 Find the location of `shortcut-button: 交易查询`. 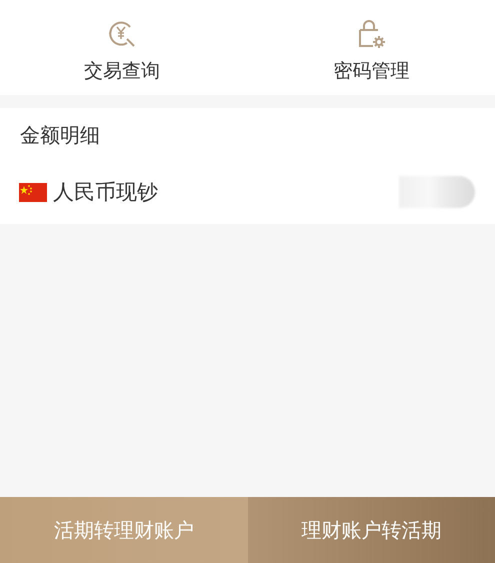

shortcut-button: 交易查询 is located at coordinates (124, 47).